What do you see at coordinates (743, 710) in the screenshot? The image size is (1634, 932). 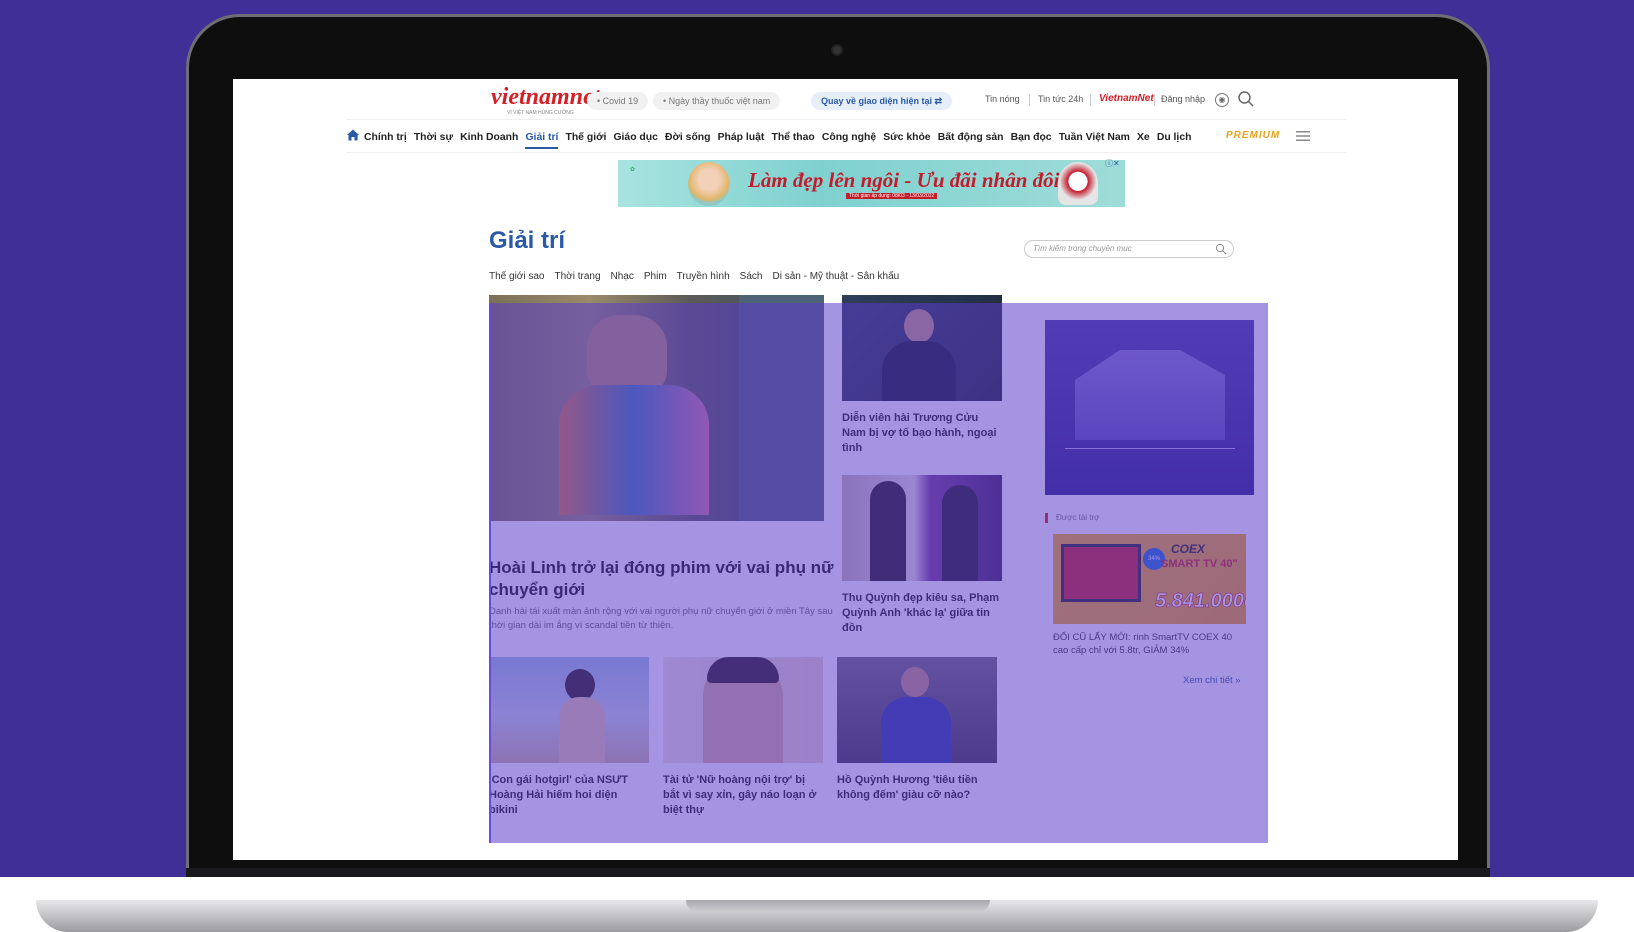 I see `article-4-image` at bounding box center [743, 710].